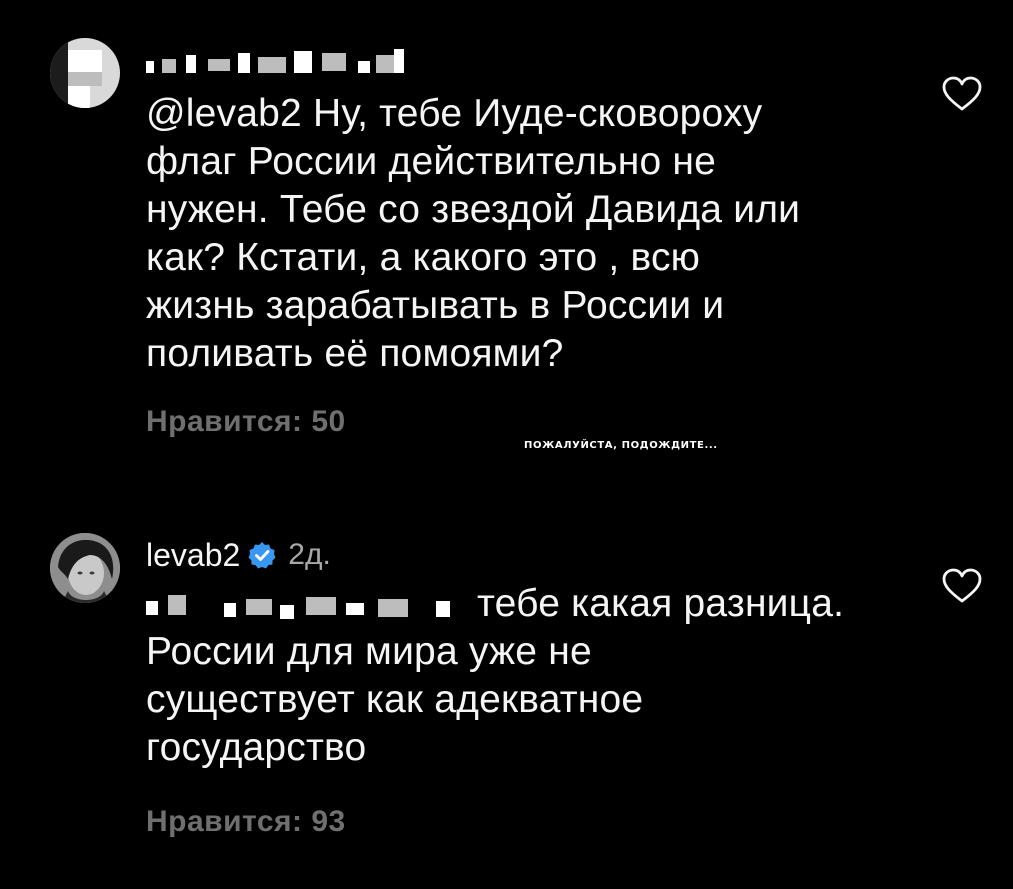 This screenshot has width=1013, height=889. I want to click on comment-line: поливать её помоями?, so click(355, 353).